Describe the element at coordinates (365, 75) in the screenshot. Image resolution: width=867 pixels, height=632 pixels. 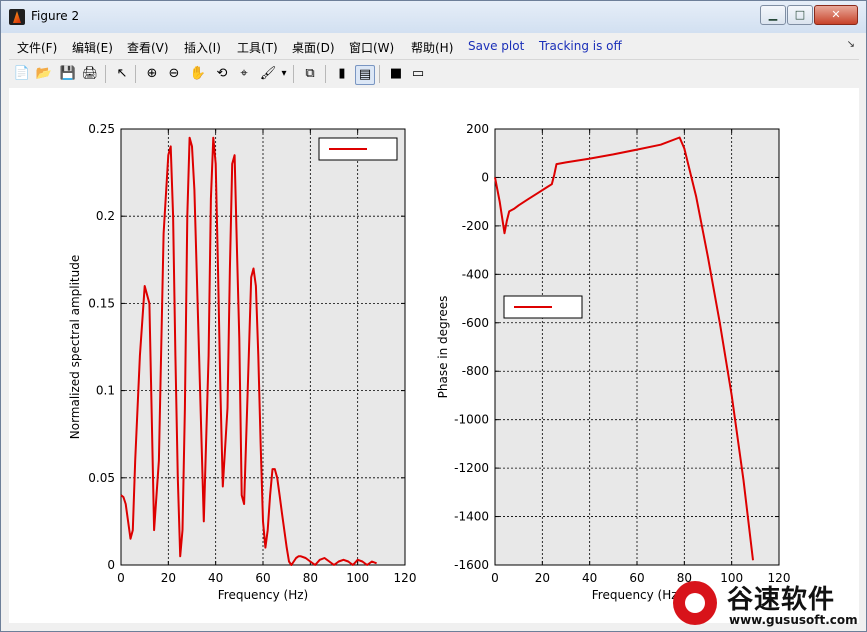
I see `legend-icon: ▤` at that location.